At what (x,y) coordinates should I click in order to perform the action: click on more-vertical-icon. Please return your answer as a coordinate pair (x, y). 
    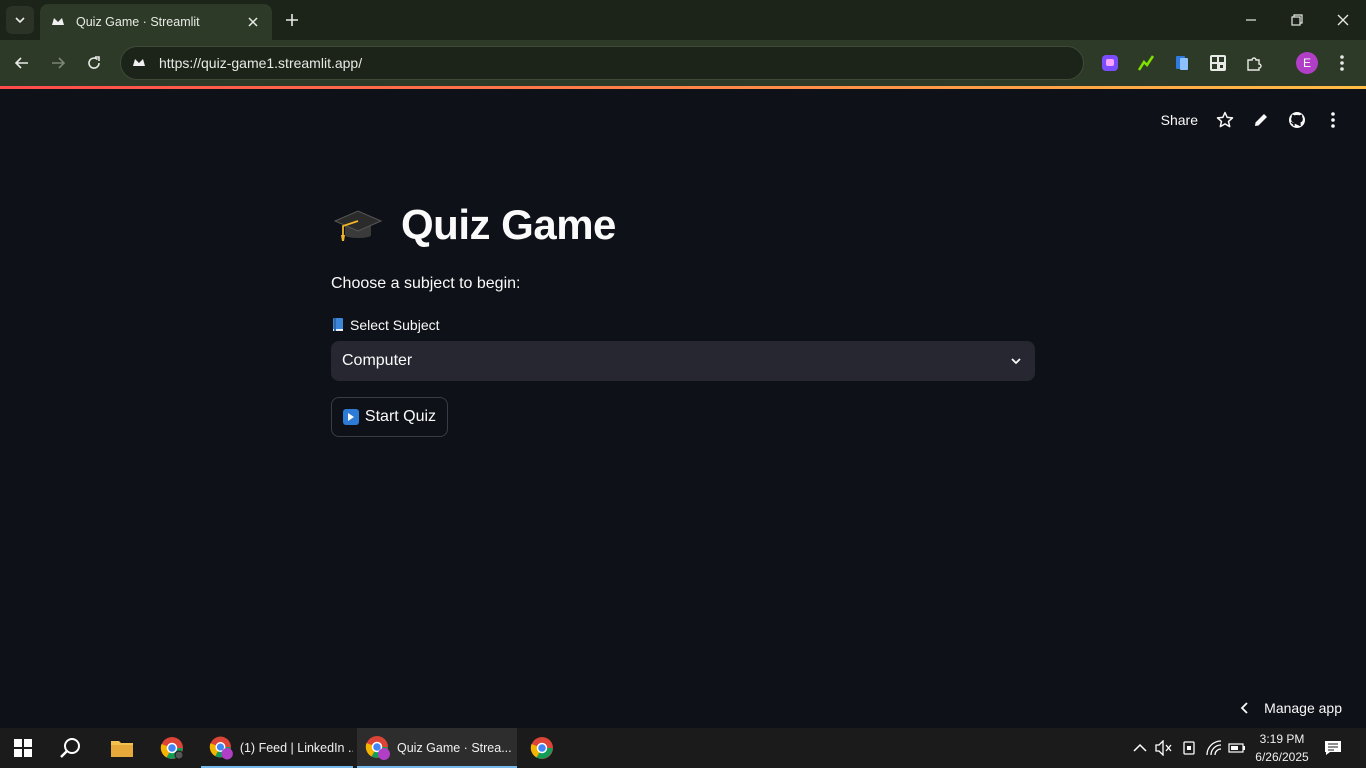
    Looking at the image, I should click on (1342, 63).